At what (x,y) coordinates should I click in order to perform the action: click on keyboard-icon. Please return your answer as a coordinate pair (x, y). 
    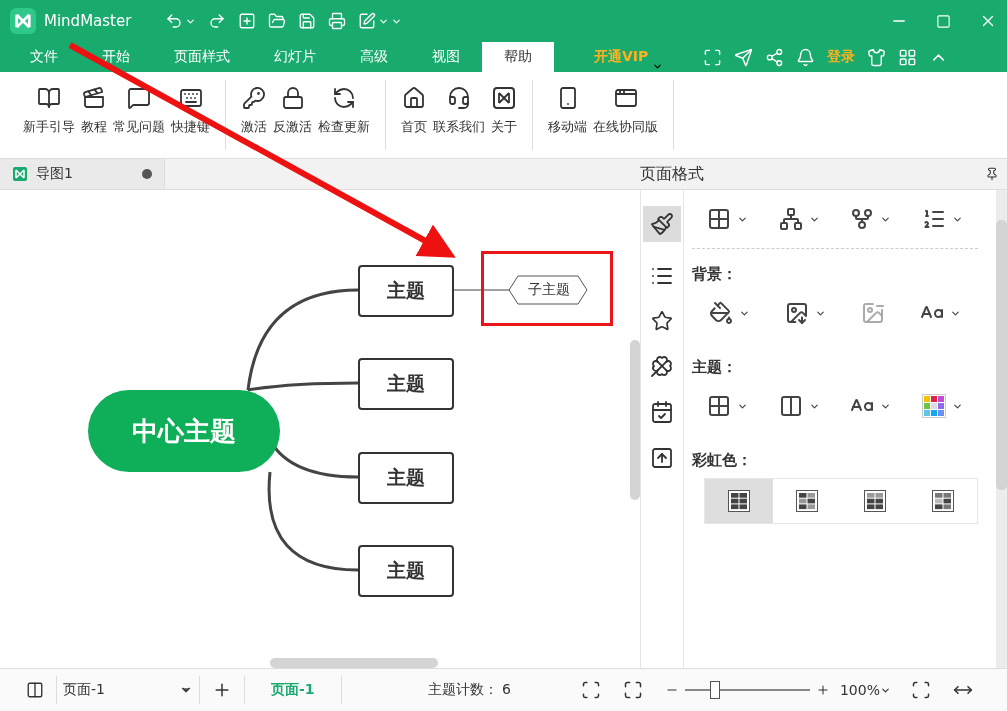
    Looking at the image, I should click on (190, 98).